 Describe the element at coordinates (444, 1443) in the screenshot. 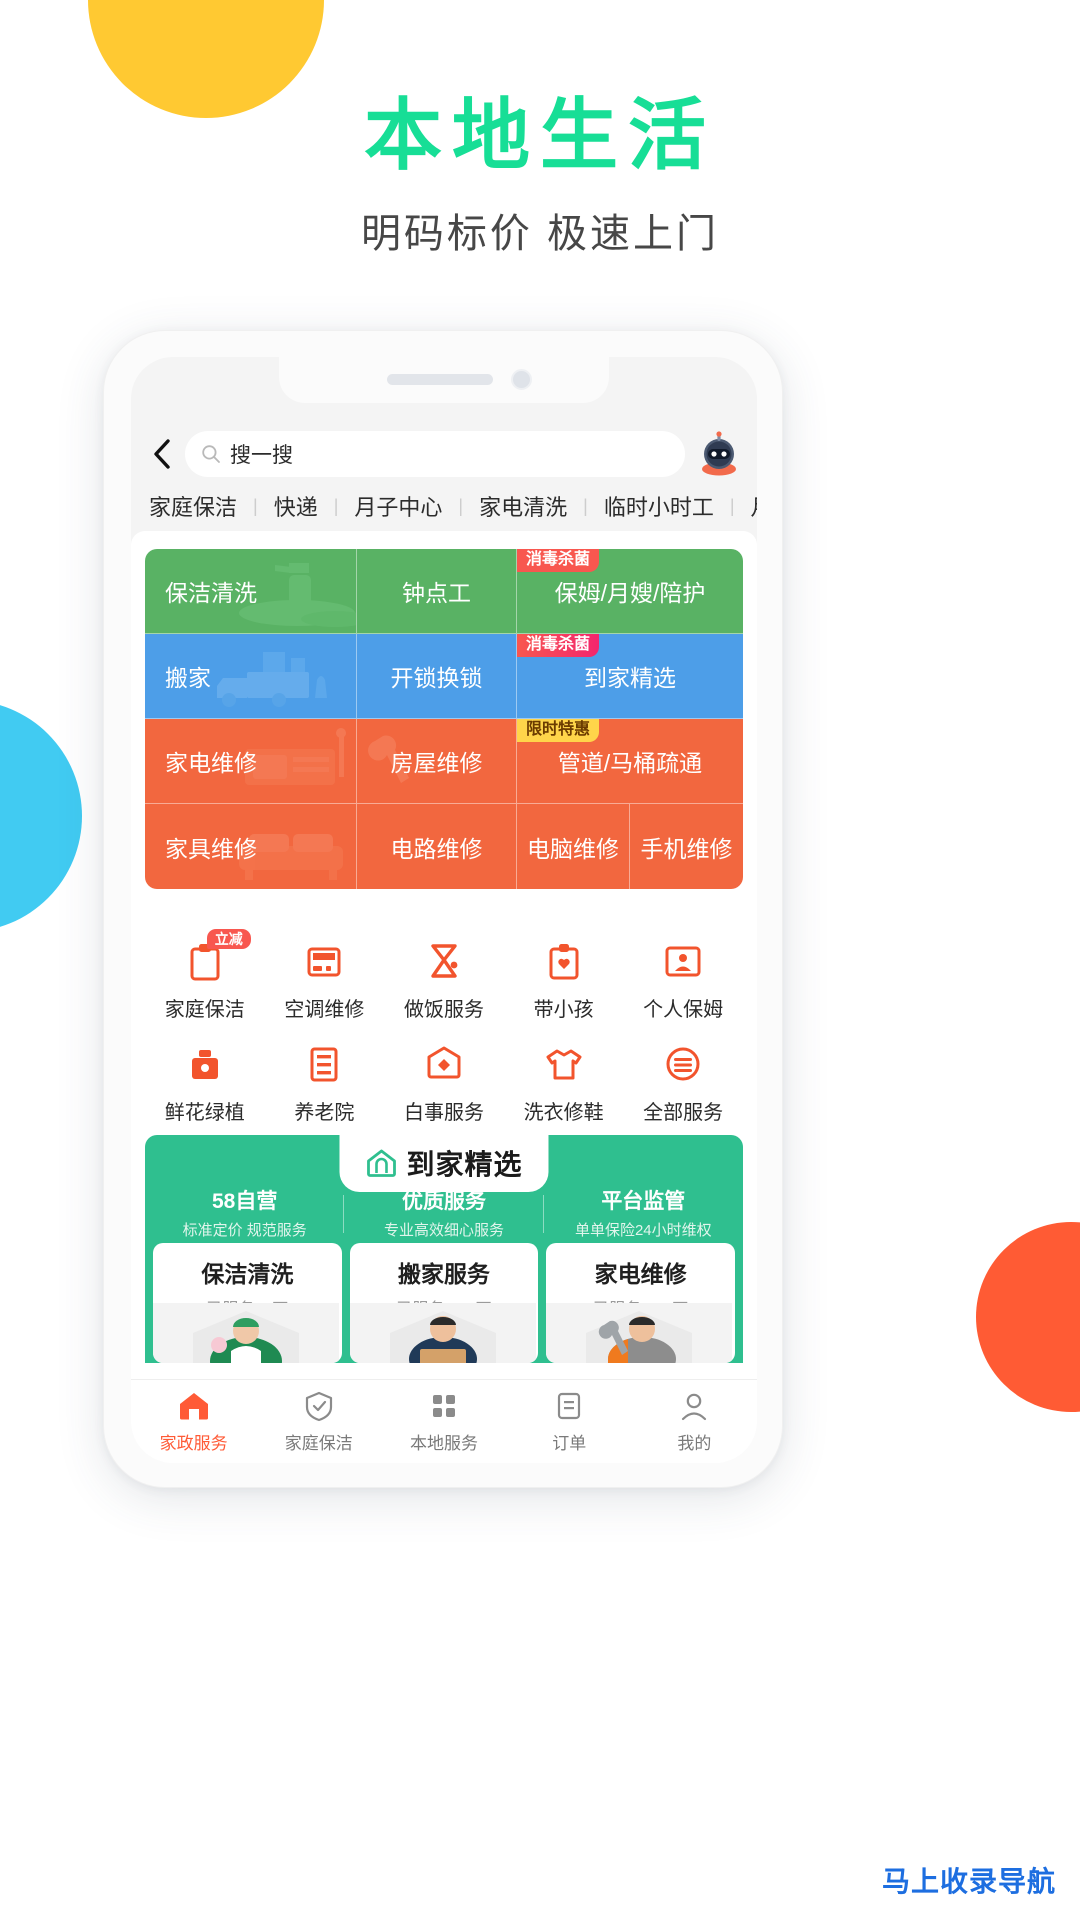

I see `tab-label: 本地服务` at that location.